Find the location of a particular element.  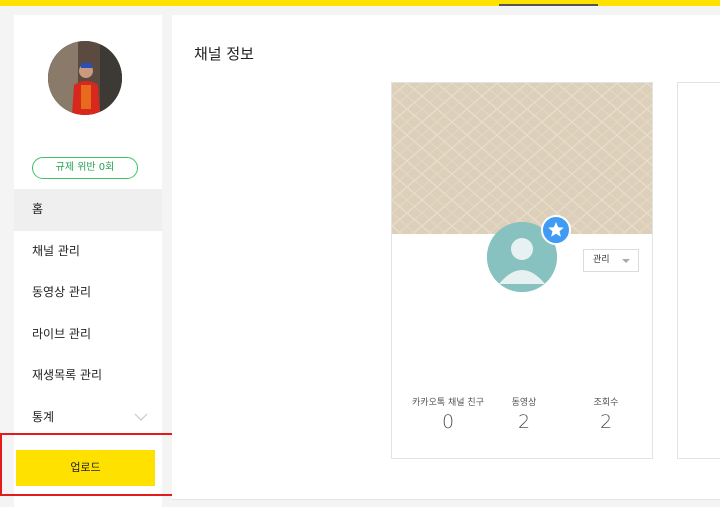

sidebar-item-label: 동영상 관리 is located at coordinates (62, 292).